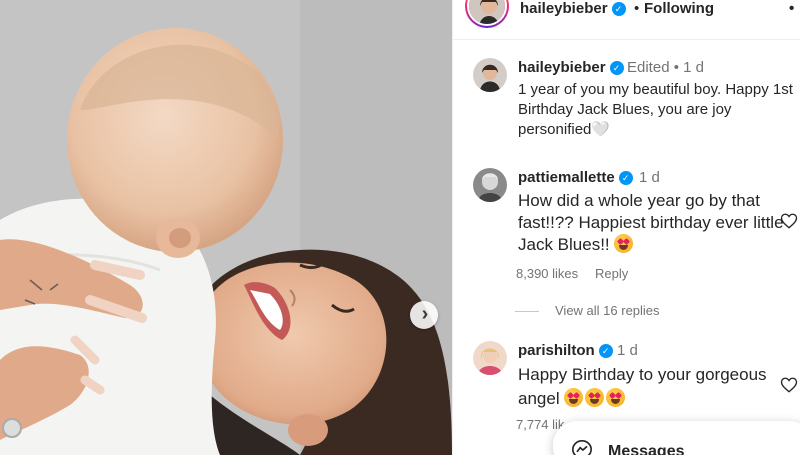  Describe the element at coordinates (646, 449) in the screenshot. I see `messages-label: Messages` at that location.